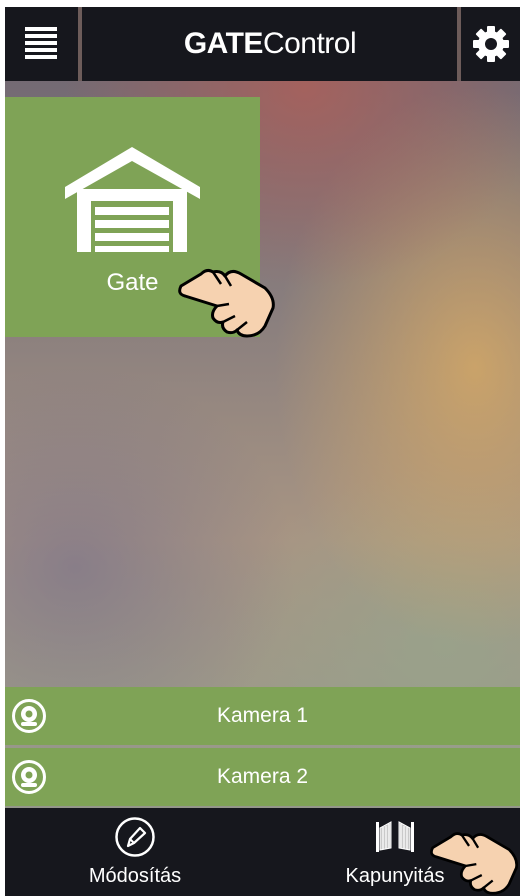  I want to click on gear-icon, so click(490, 44).